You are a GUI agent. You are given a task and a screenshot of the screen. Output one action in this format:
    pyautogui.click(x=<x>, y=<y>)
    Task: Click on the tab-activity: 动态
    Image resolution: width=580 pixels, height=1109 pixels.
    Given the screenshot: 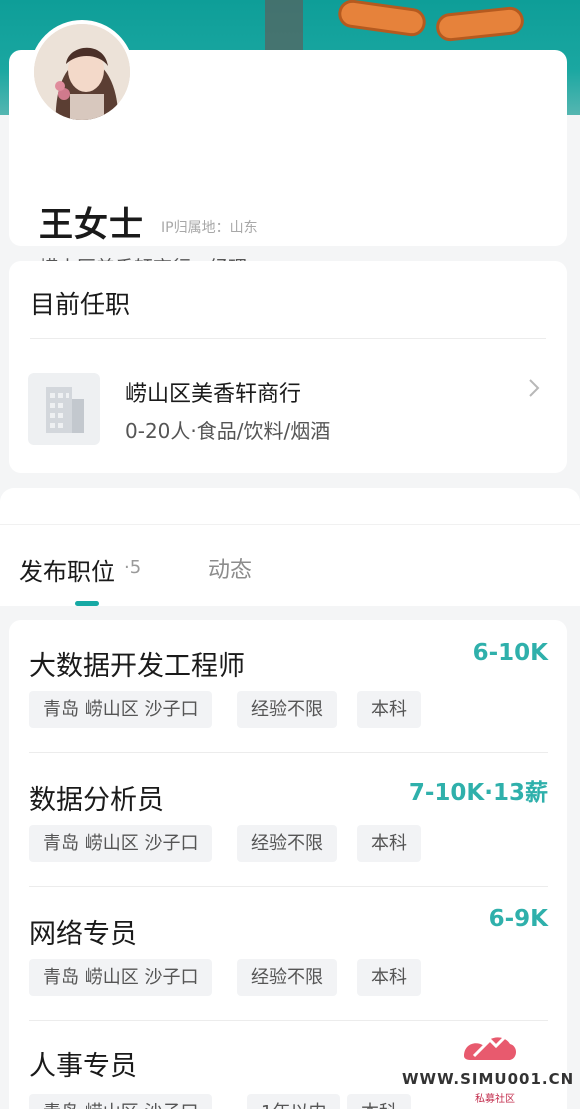 What is the action you would take?
    pyautogui.click(x=230, y=568)
    